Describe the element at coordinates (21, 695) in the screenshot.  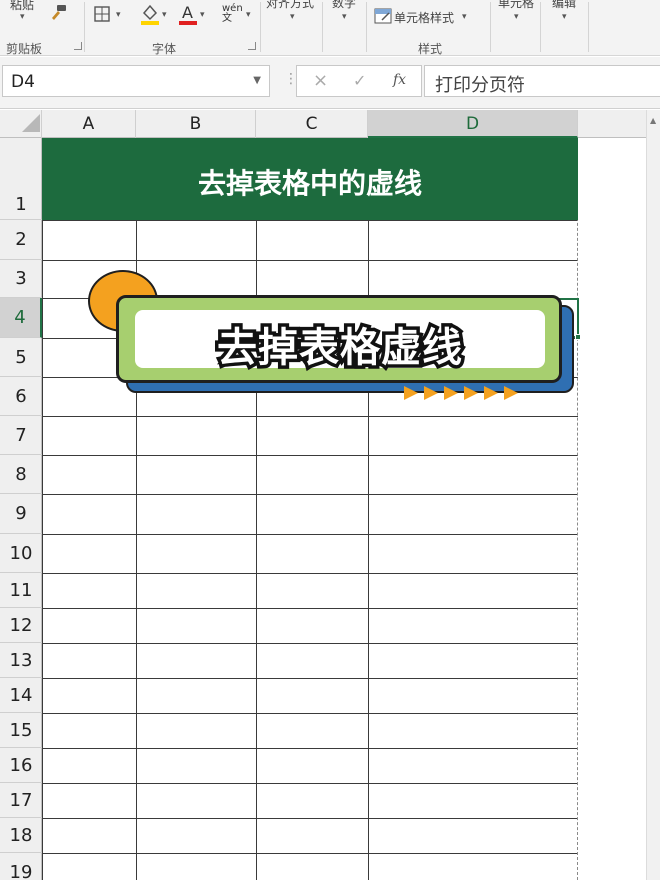
I see `row-header-14: 14` at that location.